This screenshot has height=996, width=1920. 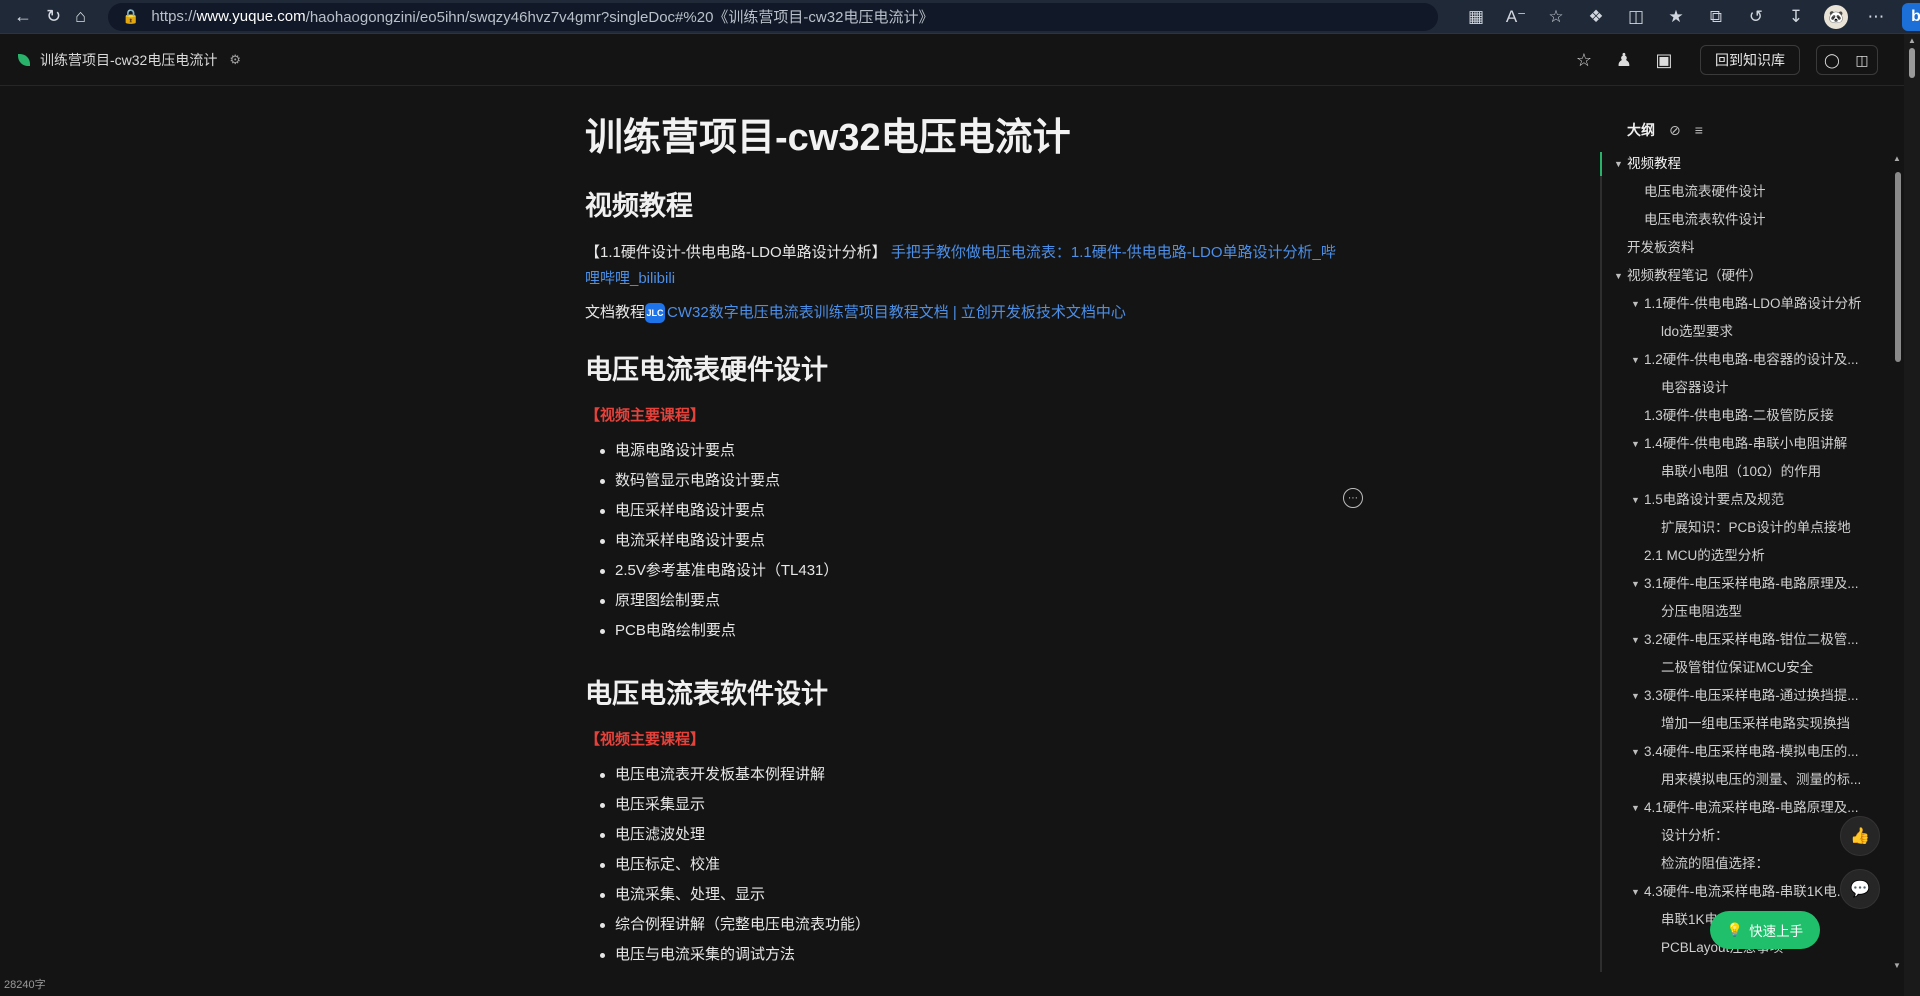 I want to click on list-item: 综合例程讲解（完整电压电流表功能）, so click(x=965, y=925).